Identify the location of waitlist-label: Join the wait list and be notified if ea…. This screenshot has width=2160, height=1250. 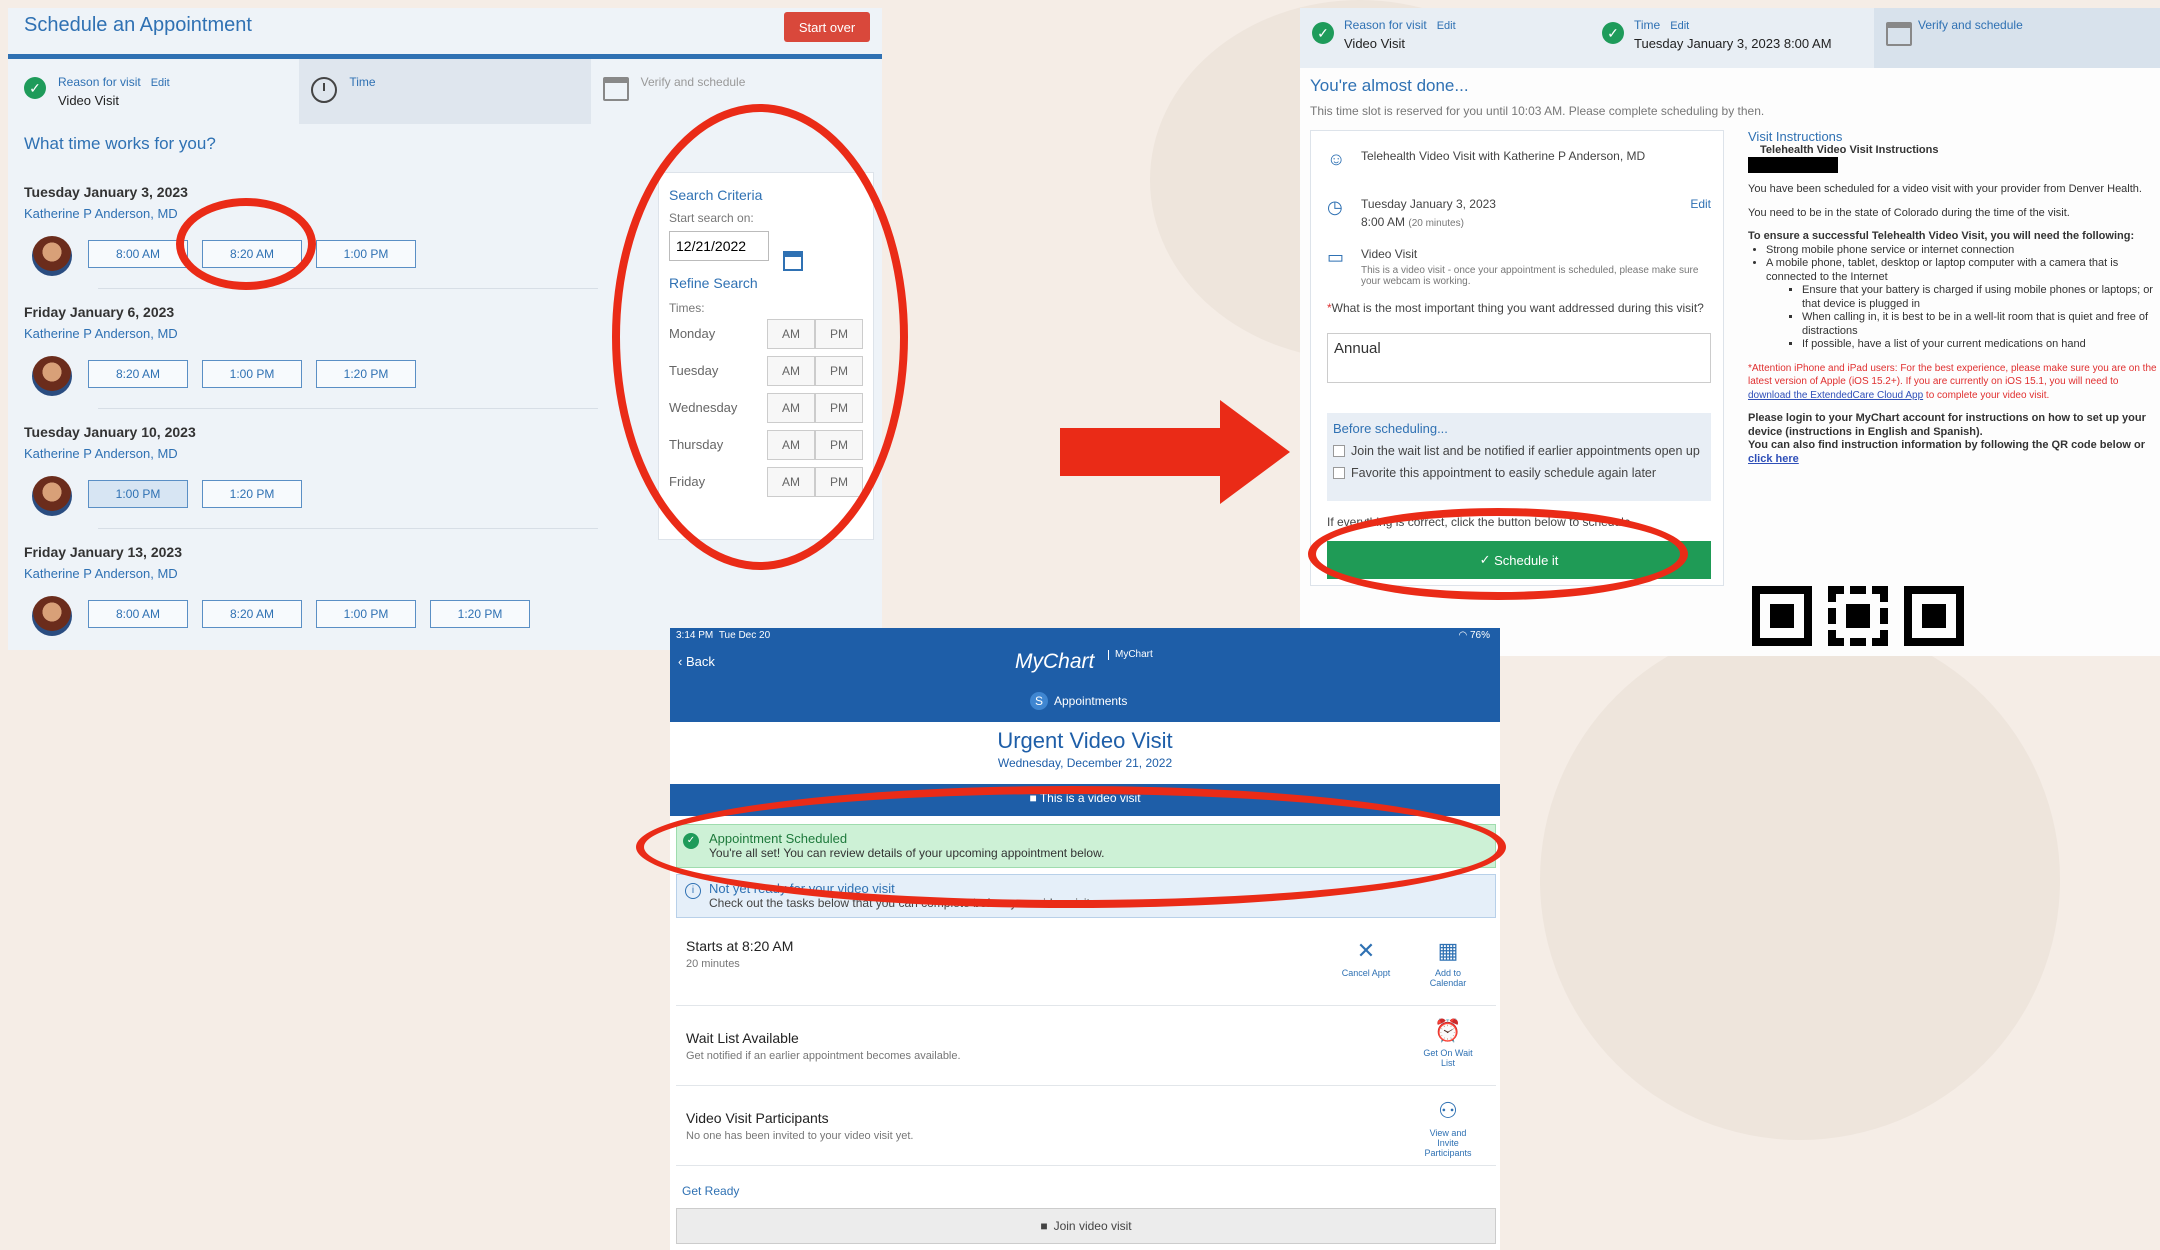
(1525, 451).